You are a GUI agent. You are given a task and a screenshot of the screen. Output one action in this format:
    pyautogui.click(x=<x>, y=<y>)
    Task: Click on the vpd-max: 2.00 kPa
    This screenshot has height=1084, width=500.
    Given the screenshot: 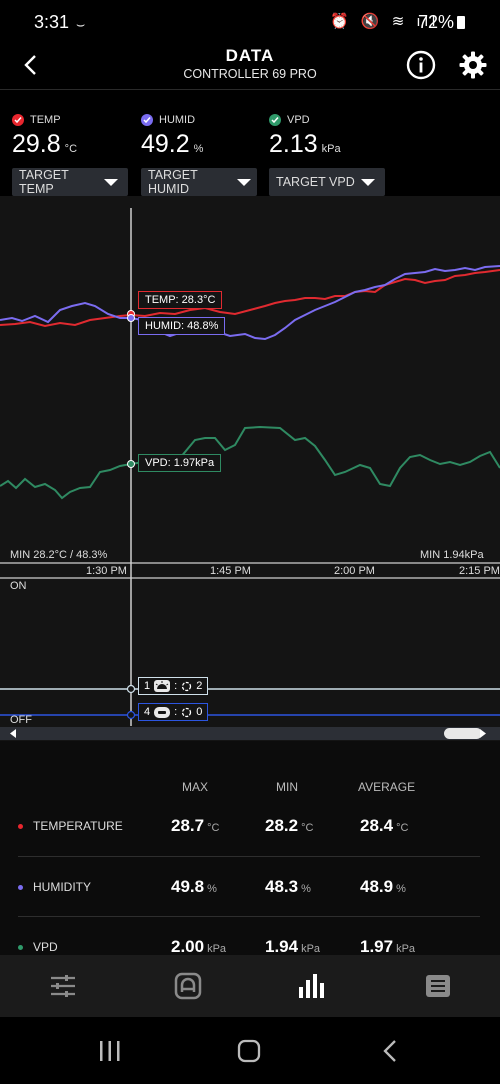 What is the action you would take?
    pyautogui.click(x=199, y=946)
    